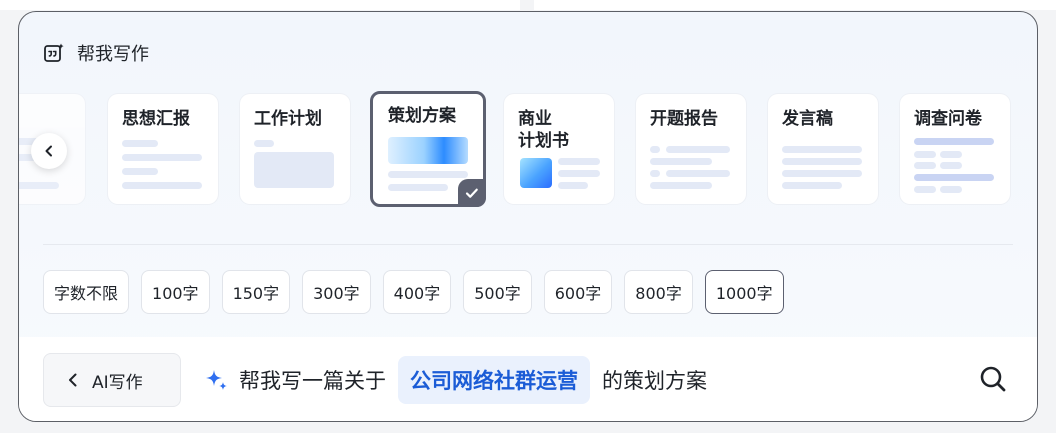 This screenshot has width=1056, height=433. Describe the element at coordinates (428, 149) in the screenshot. I see `template-card-planning-proposal: 策划方案` at that location.